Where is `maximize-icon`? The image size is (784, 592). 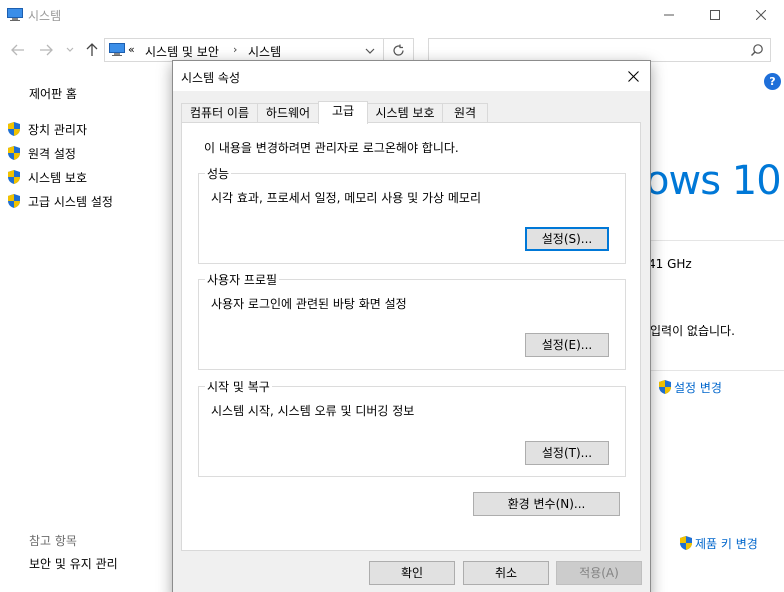 maximize-icon is located at coordinates (715, 15).